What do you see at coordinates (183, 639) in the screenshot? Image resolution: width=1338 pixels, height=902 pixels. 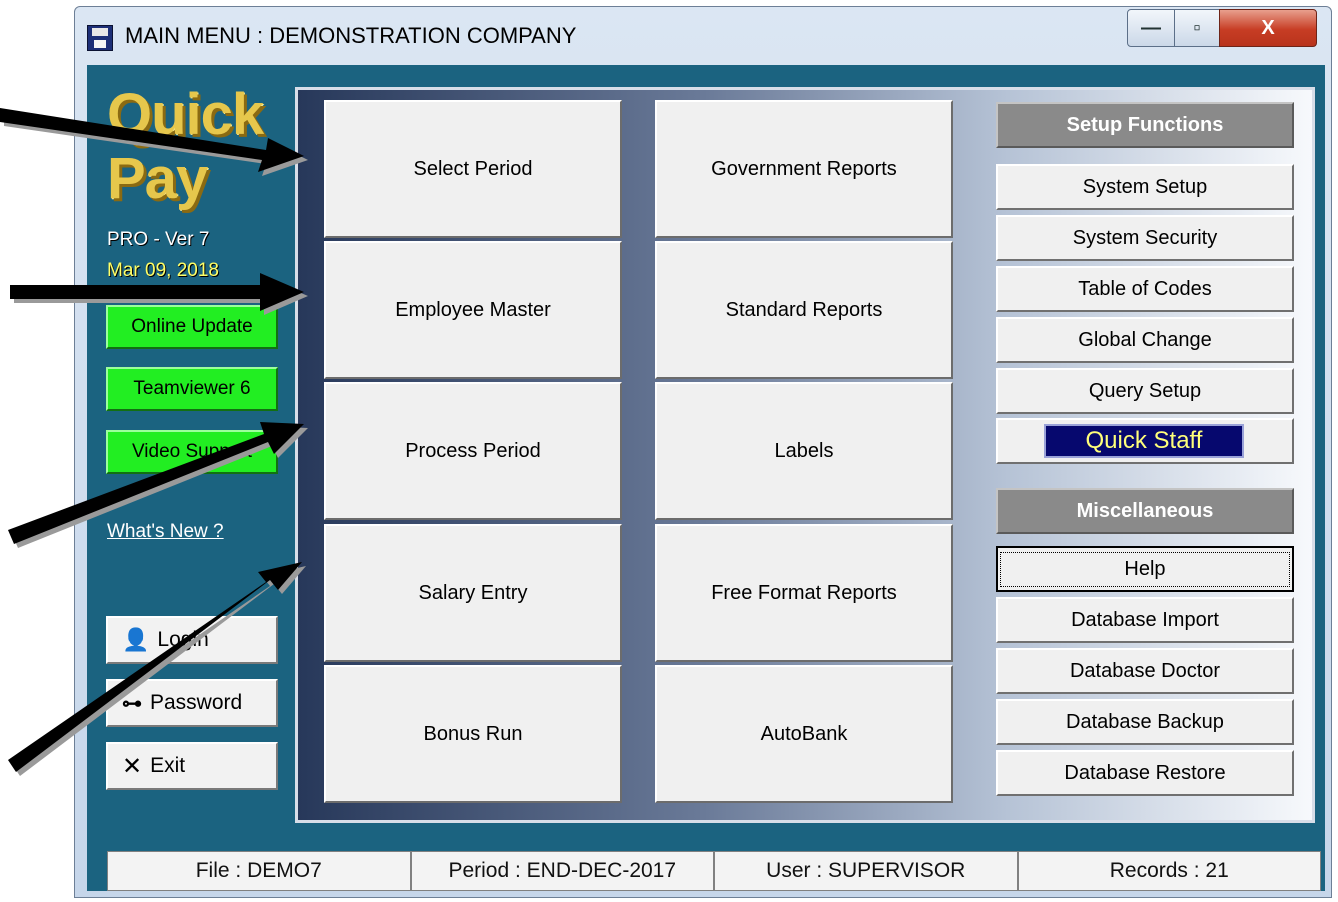 I see `login-label: Login` at bounding box center [183, 639].